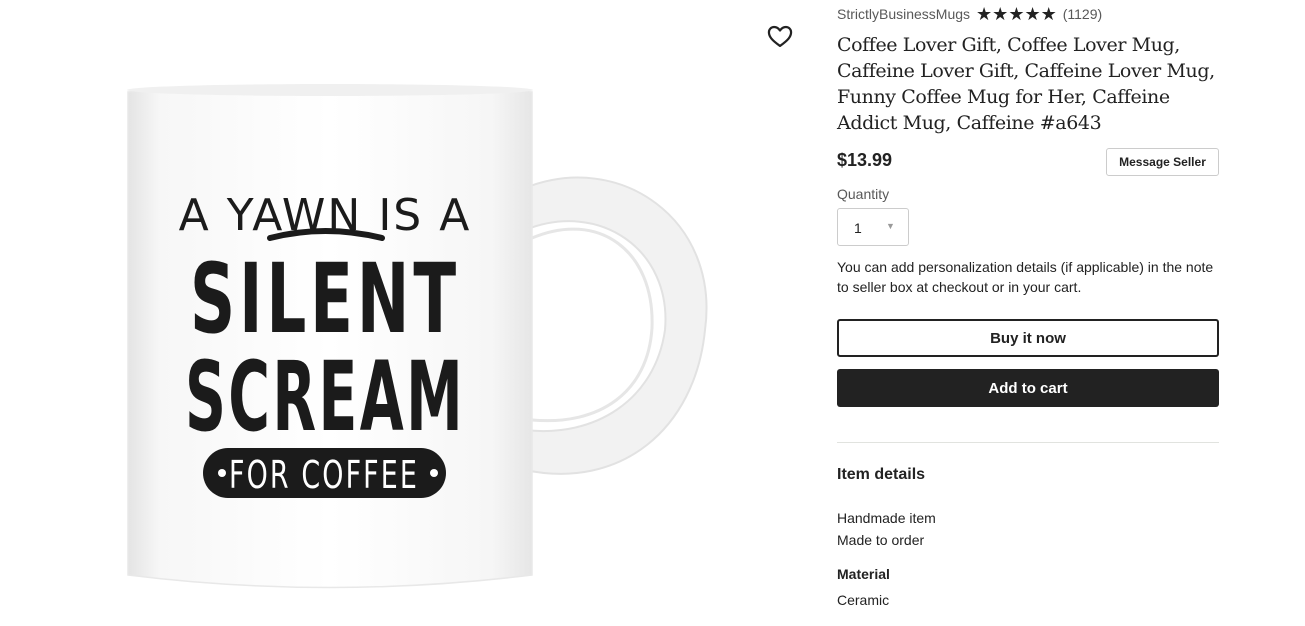  Describe the element at coordinates (890, 226) in the screenshot. I see `caret-down-icon: ▼` at that location.